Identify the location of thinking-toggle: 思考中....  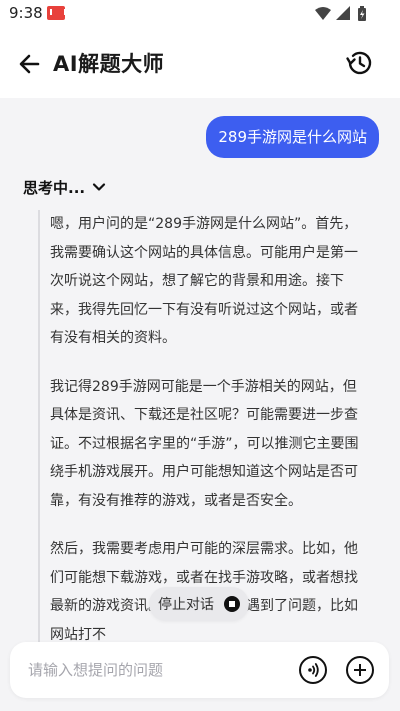
(65, 187).